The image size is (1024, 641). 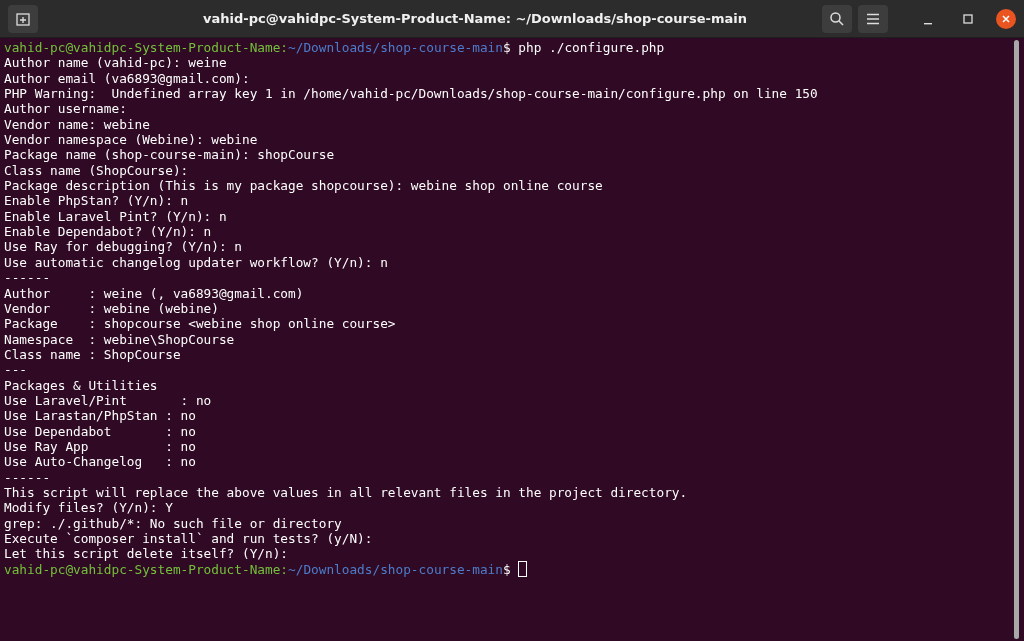 What do you see at coordinates (96, 201) in the screenshot?
I see `output-line: Enable PhpStan? (Y/n): n` at bounding box center [96, 201].